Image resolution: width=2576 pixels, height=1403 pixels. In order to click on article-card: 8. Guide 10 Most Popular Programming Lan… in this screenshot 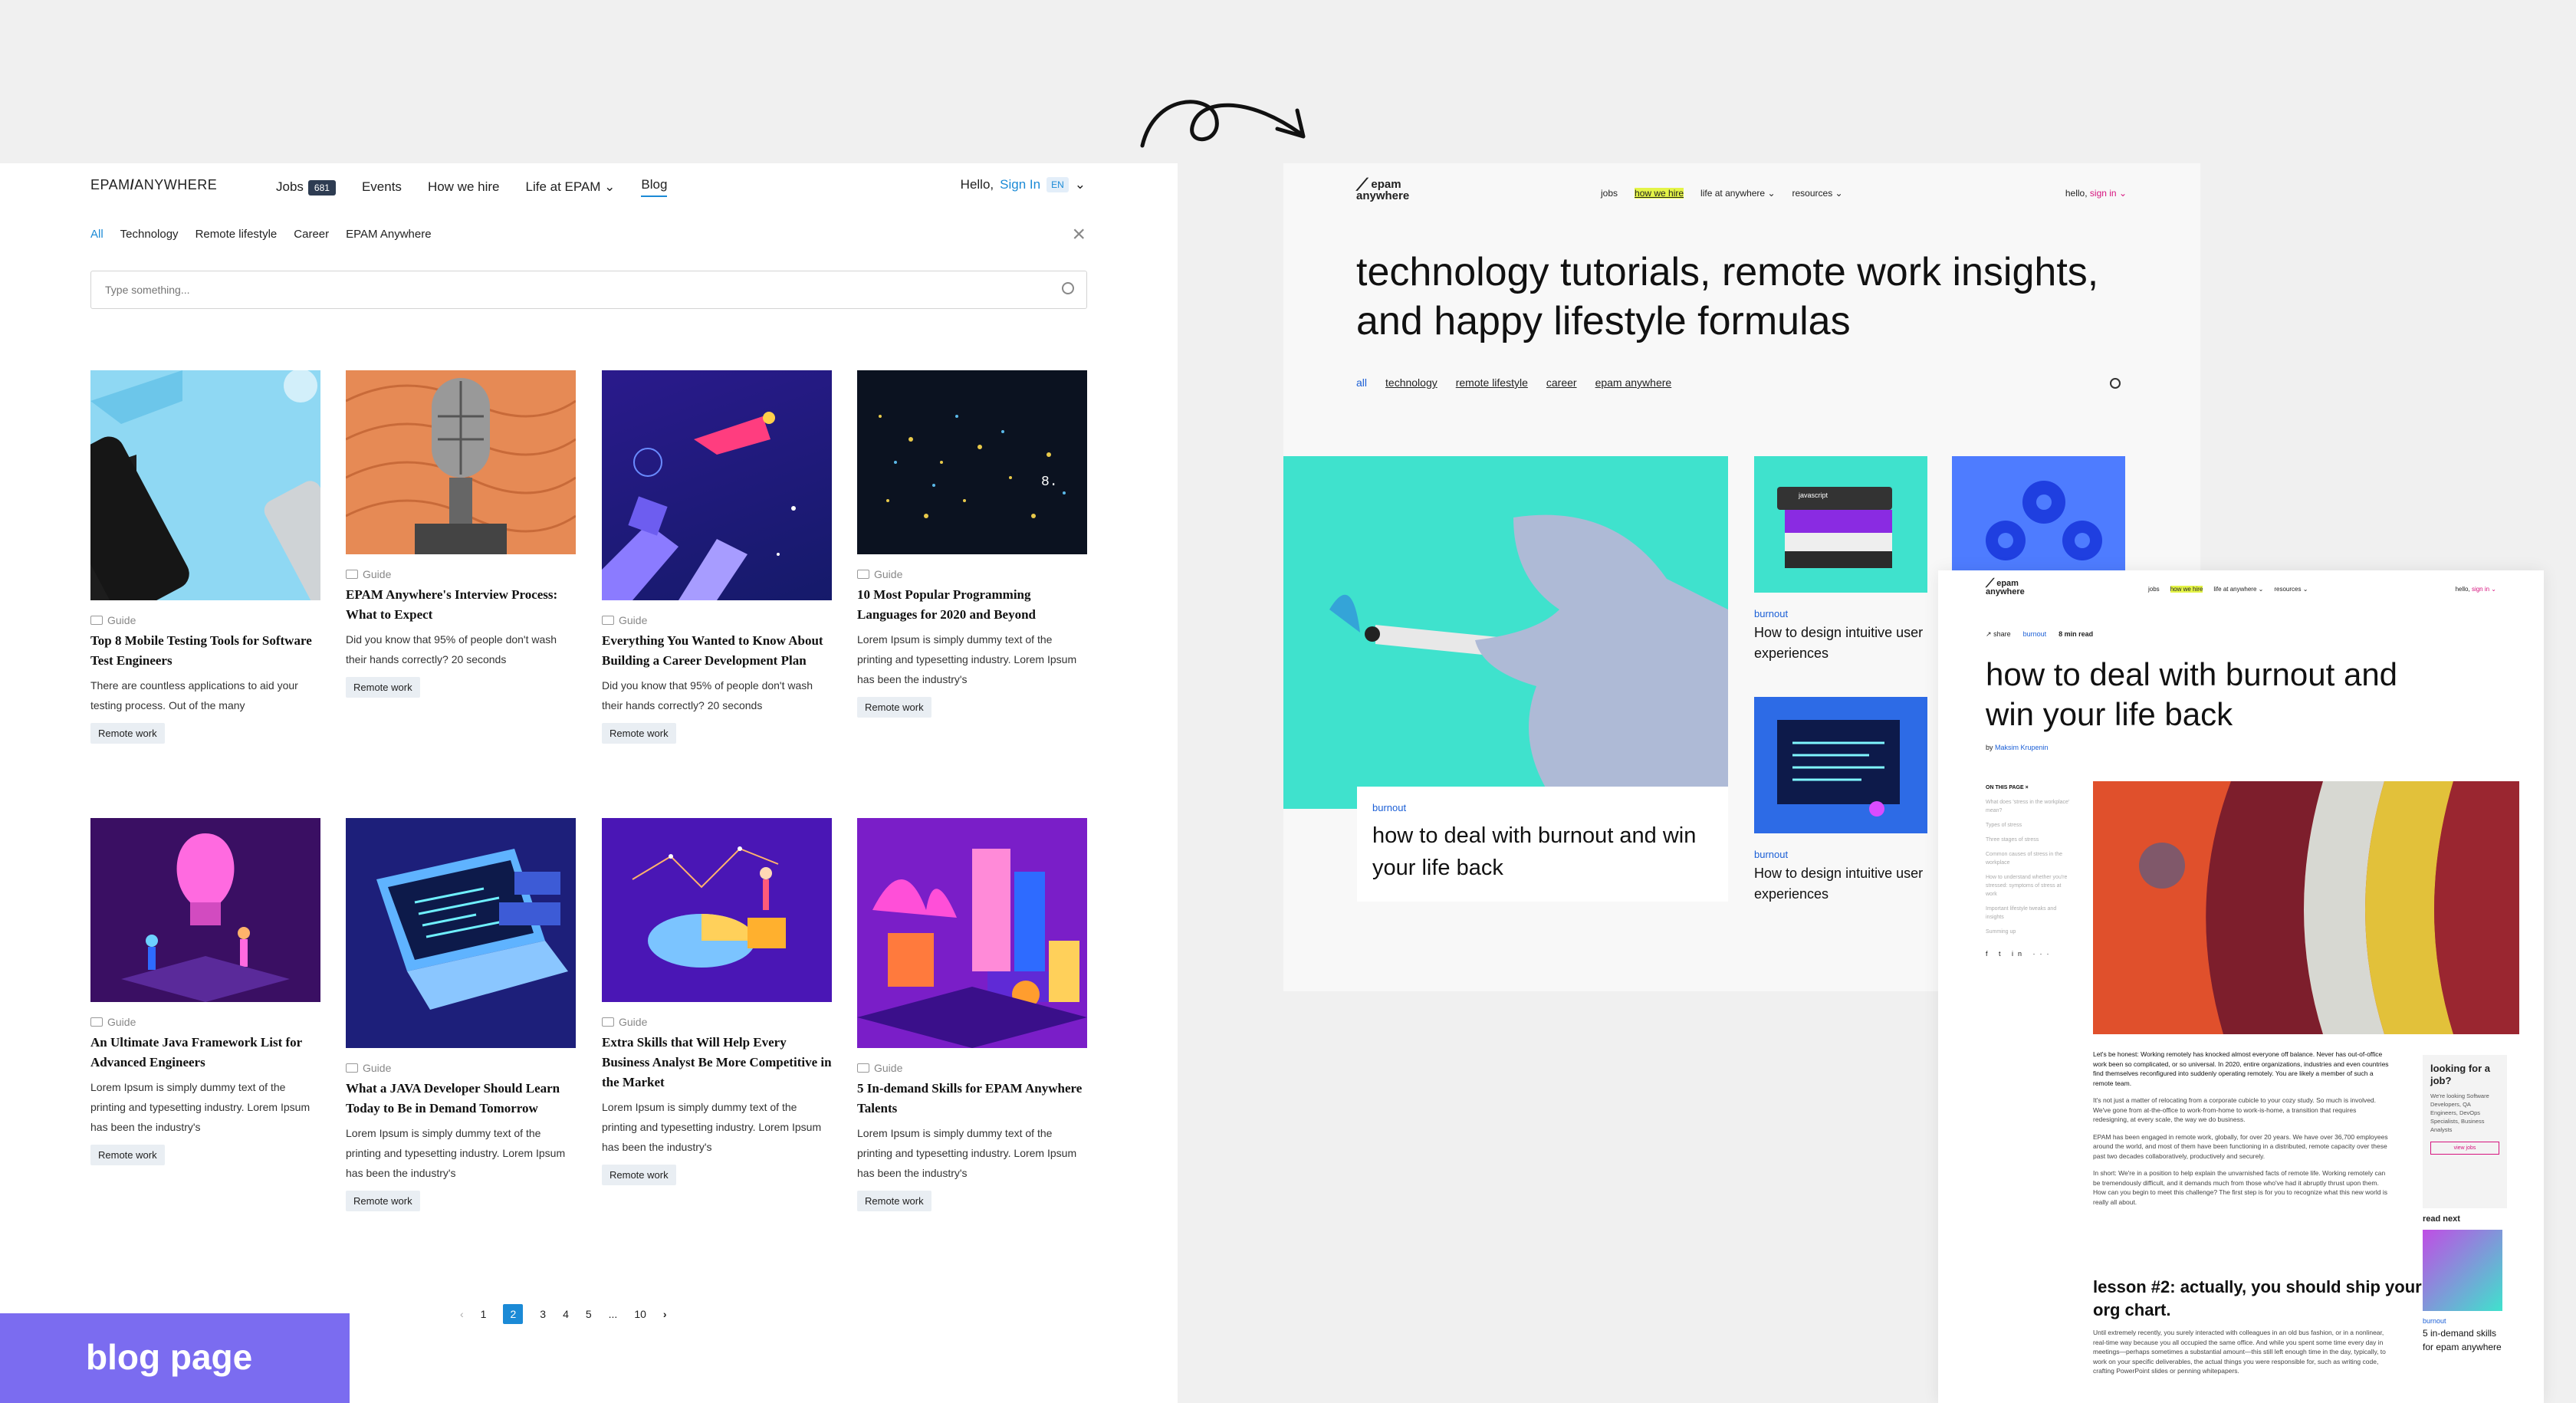, I will do `click(972, 544)`.